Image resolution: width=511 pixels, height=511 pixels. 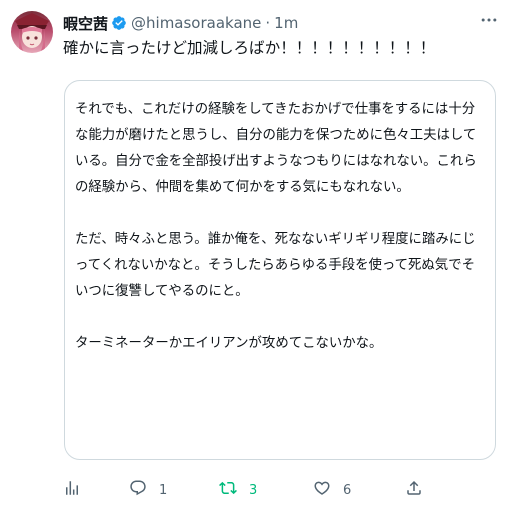 I want to click on like-icon, so click(x=322, y=490).